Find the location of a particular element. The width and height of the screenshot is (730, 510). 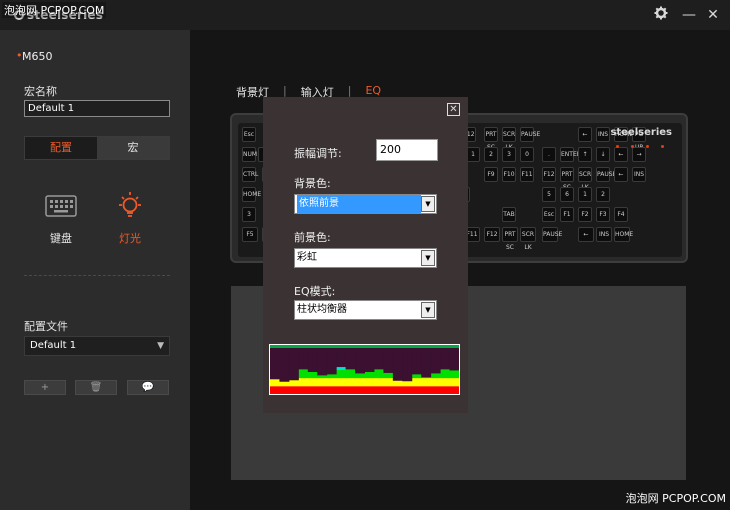

trash-icon: 🗑 is located at coordinates (96, 387).